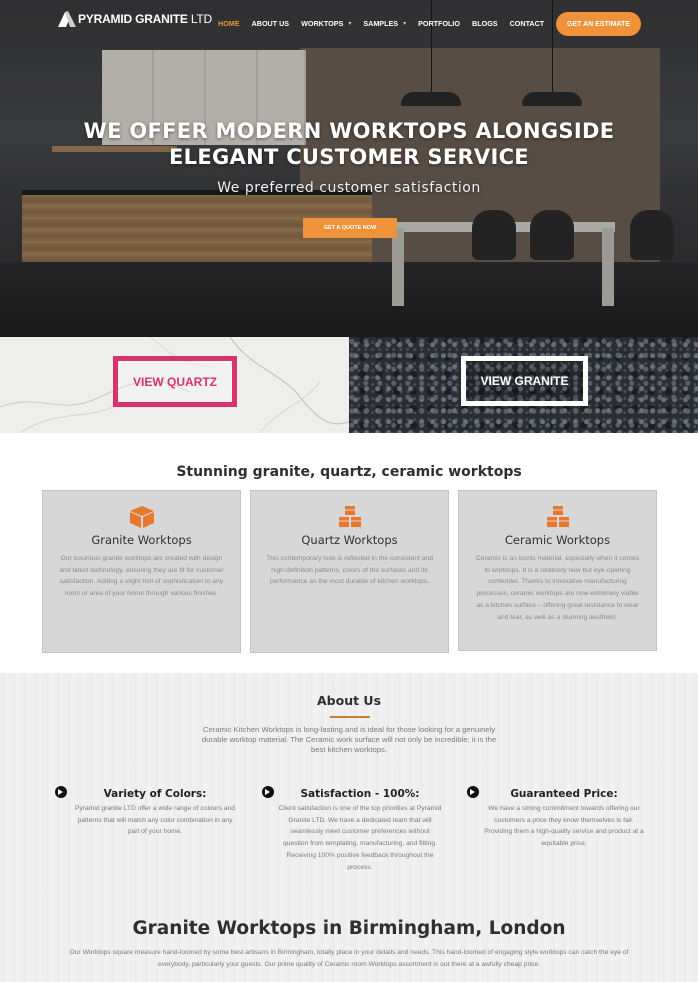 Image resolution: width=698 pixels, height=982 pixels. What do you see at coordinates (349, 700) in the screenshot?
I see `about-title: About Us` at bounding box center [349, 700].